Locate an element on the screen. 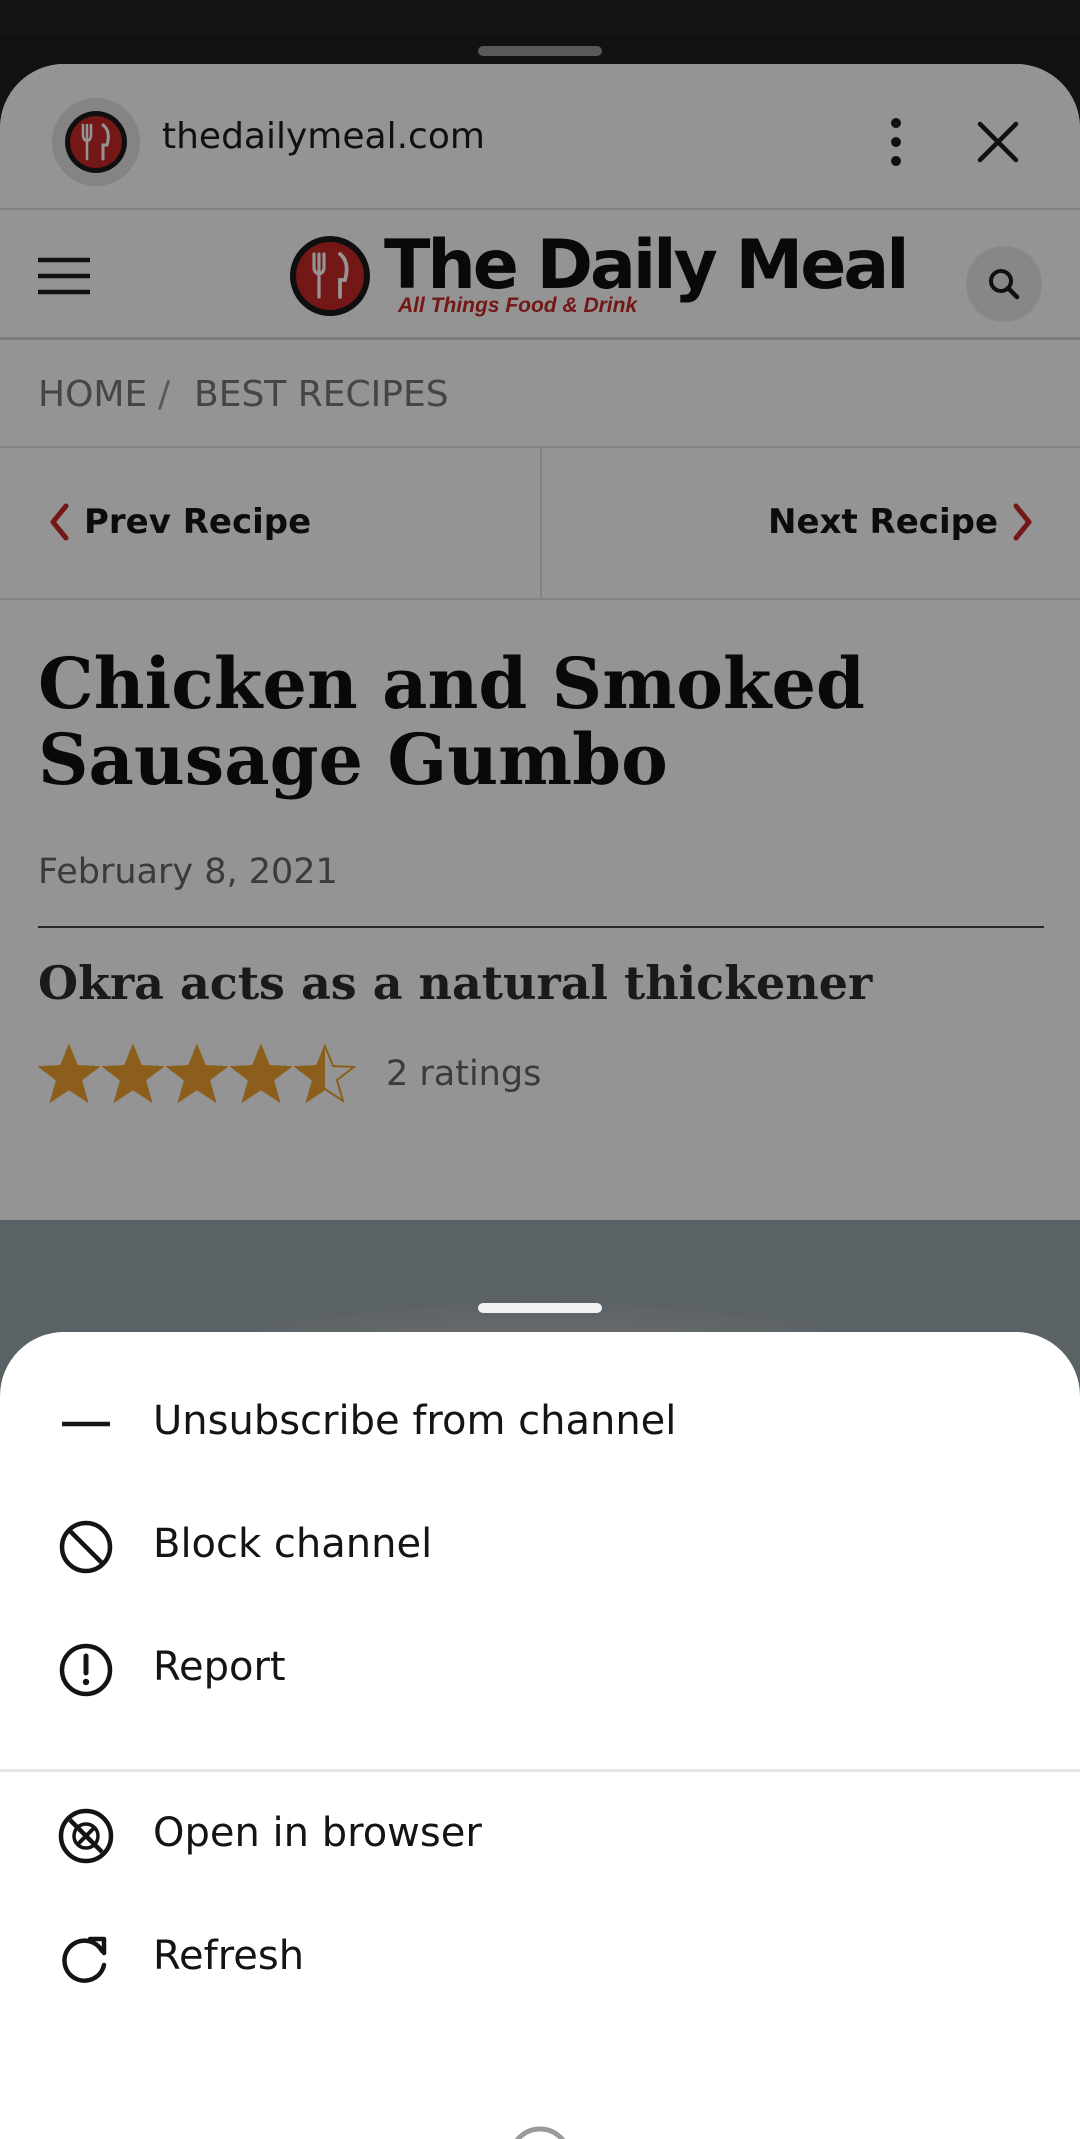  sheet-divider is located at coordinates (540, 1770).